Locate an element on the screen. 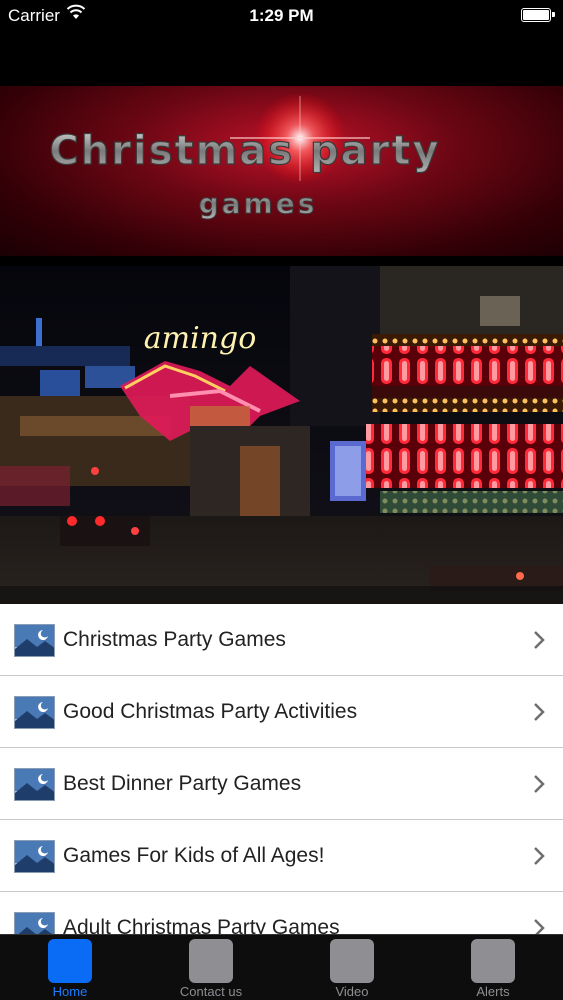 Image resolution: width=563 pixels, height=1000 pixels. list-item-label: Christmas Party Games is located at coordinates (174, 639).